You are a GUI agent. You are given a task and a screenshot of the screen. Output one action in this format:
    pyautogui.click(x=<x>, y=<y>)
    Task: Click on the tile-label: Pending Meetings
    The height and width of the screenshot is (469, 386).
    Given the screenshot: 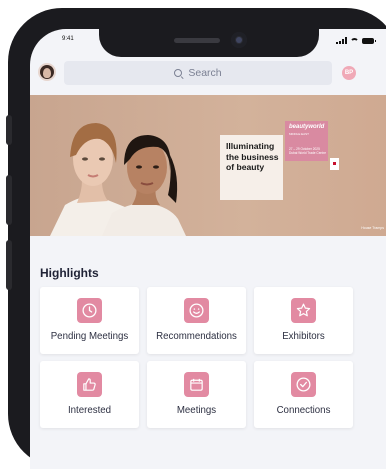 What is the action you would take?
    pyautogui.click(x=89, y=336)
    